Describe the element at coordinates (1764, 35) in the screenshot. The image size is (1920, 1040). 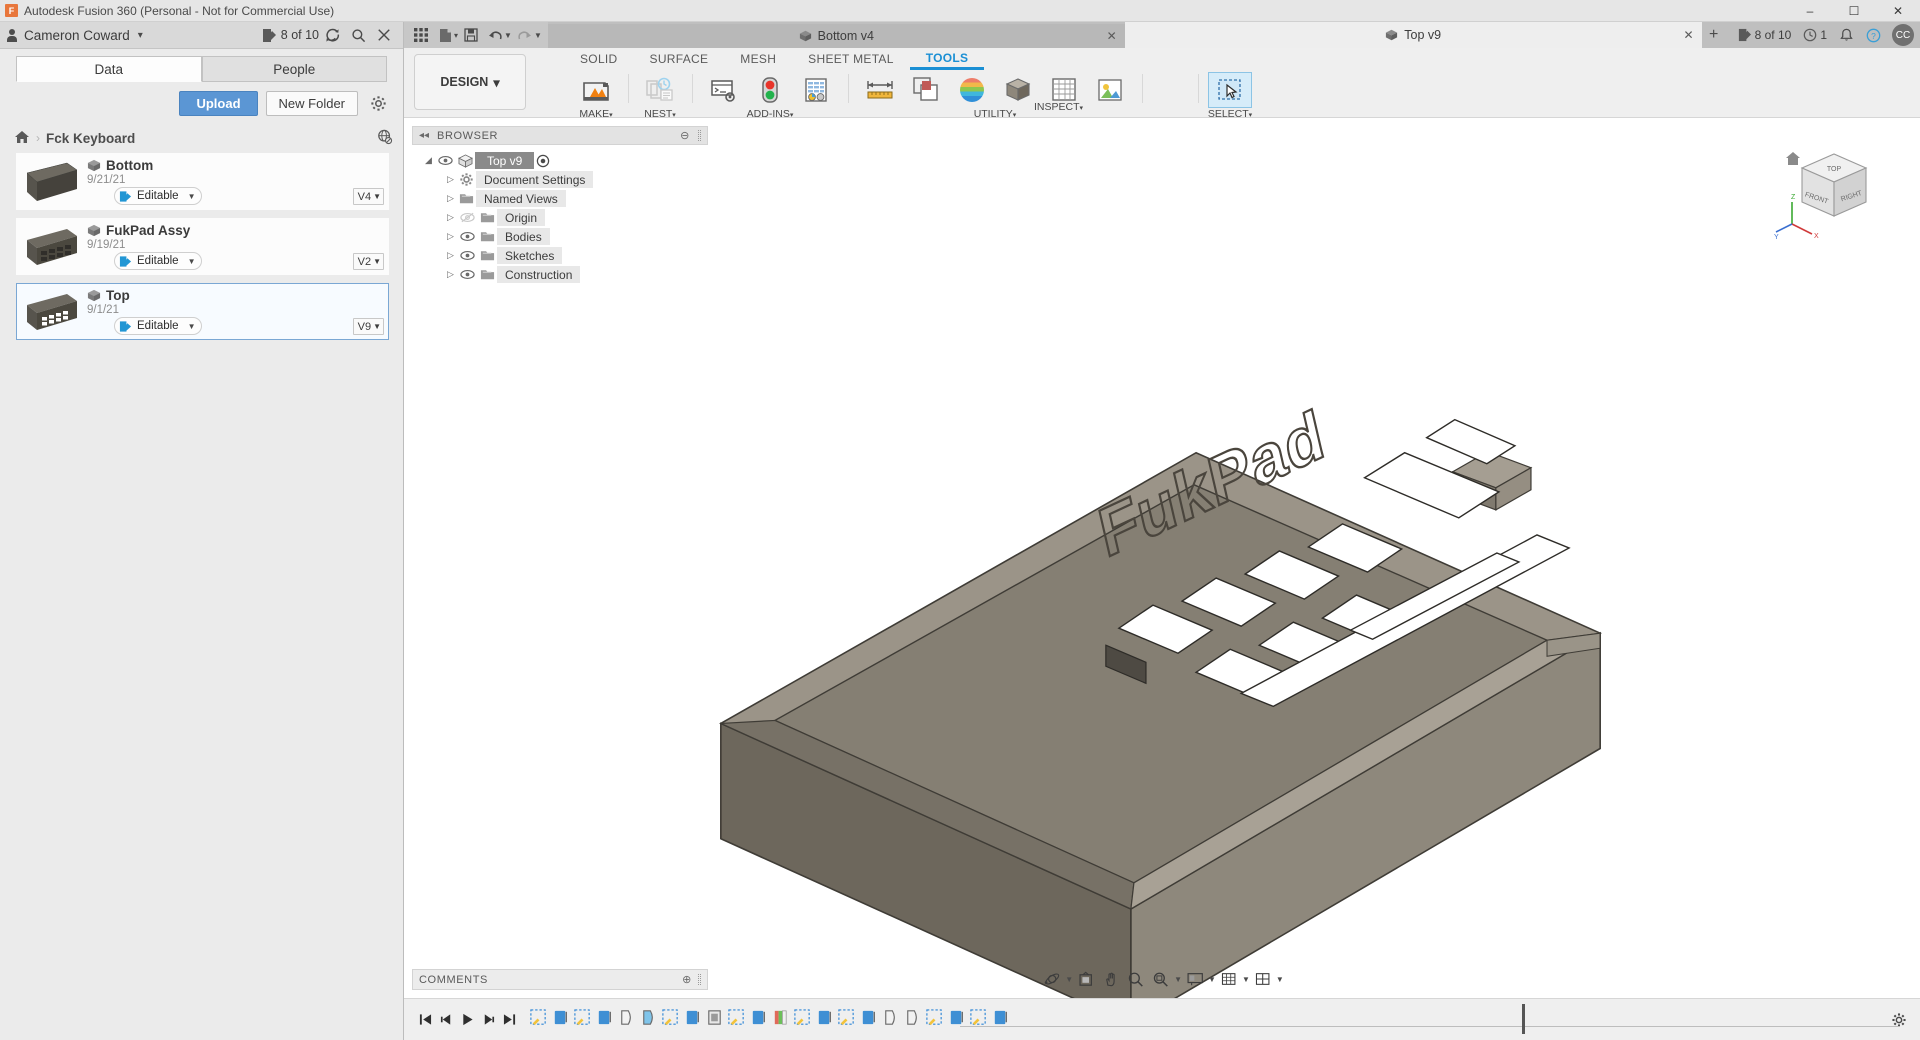
I see `editable-documents-badge: 8 of 10` at that location.